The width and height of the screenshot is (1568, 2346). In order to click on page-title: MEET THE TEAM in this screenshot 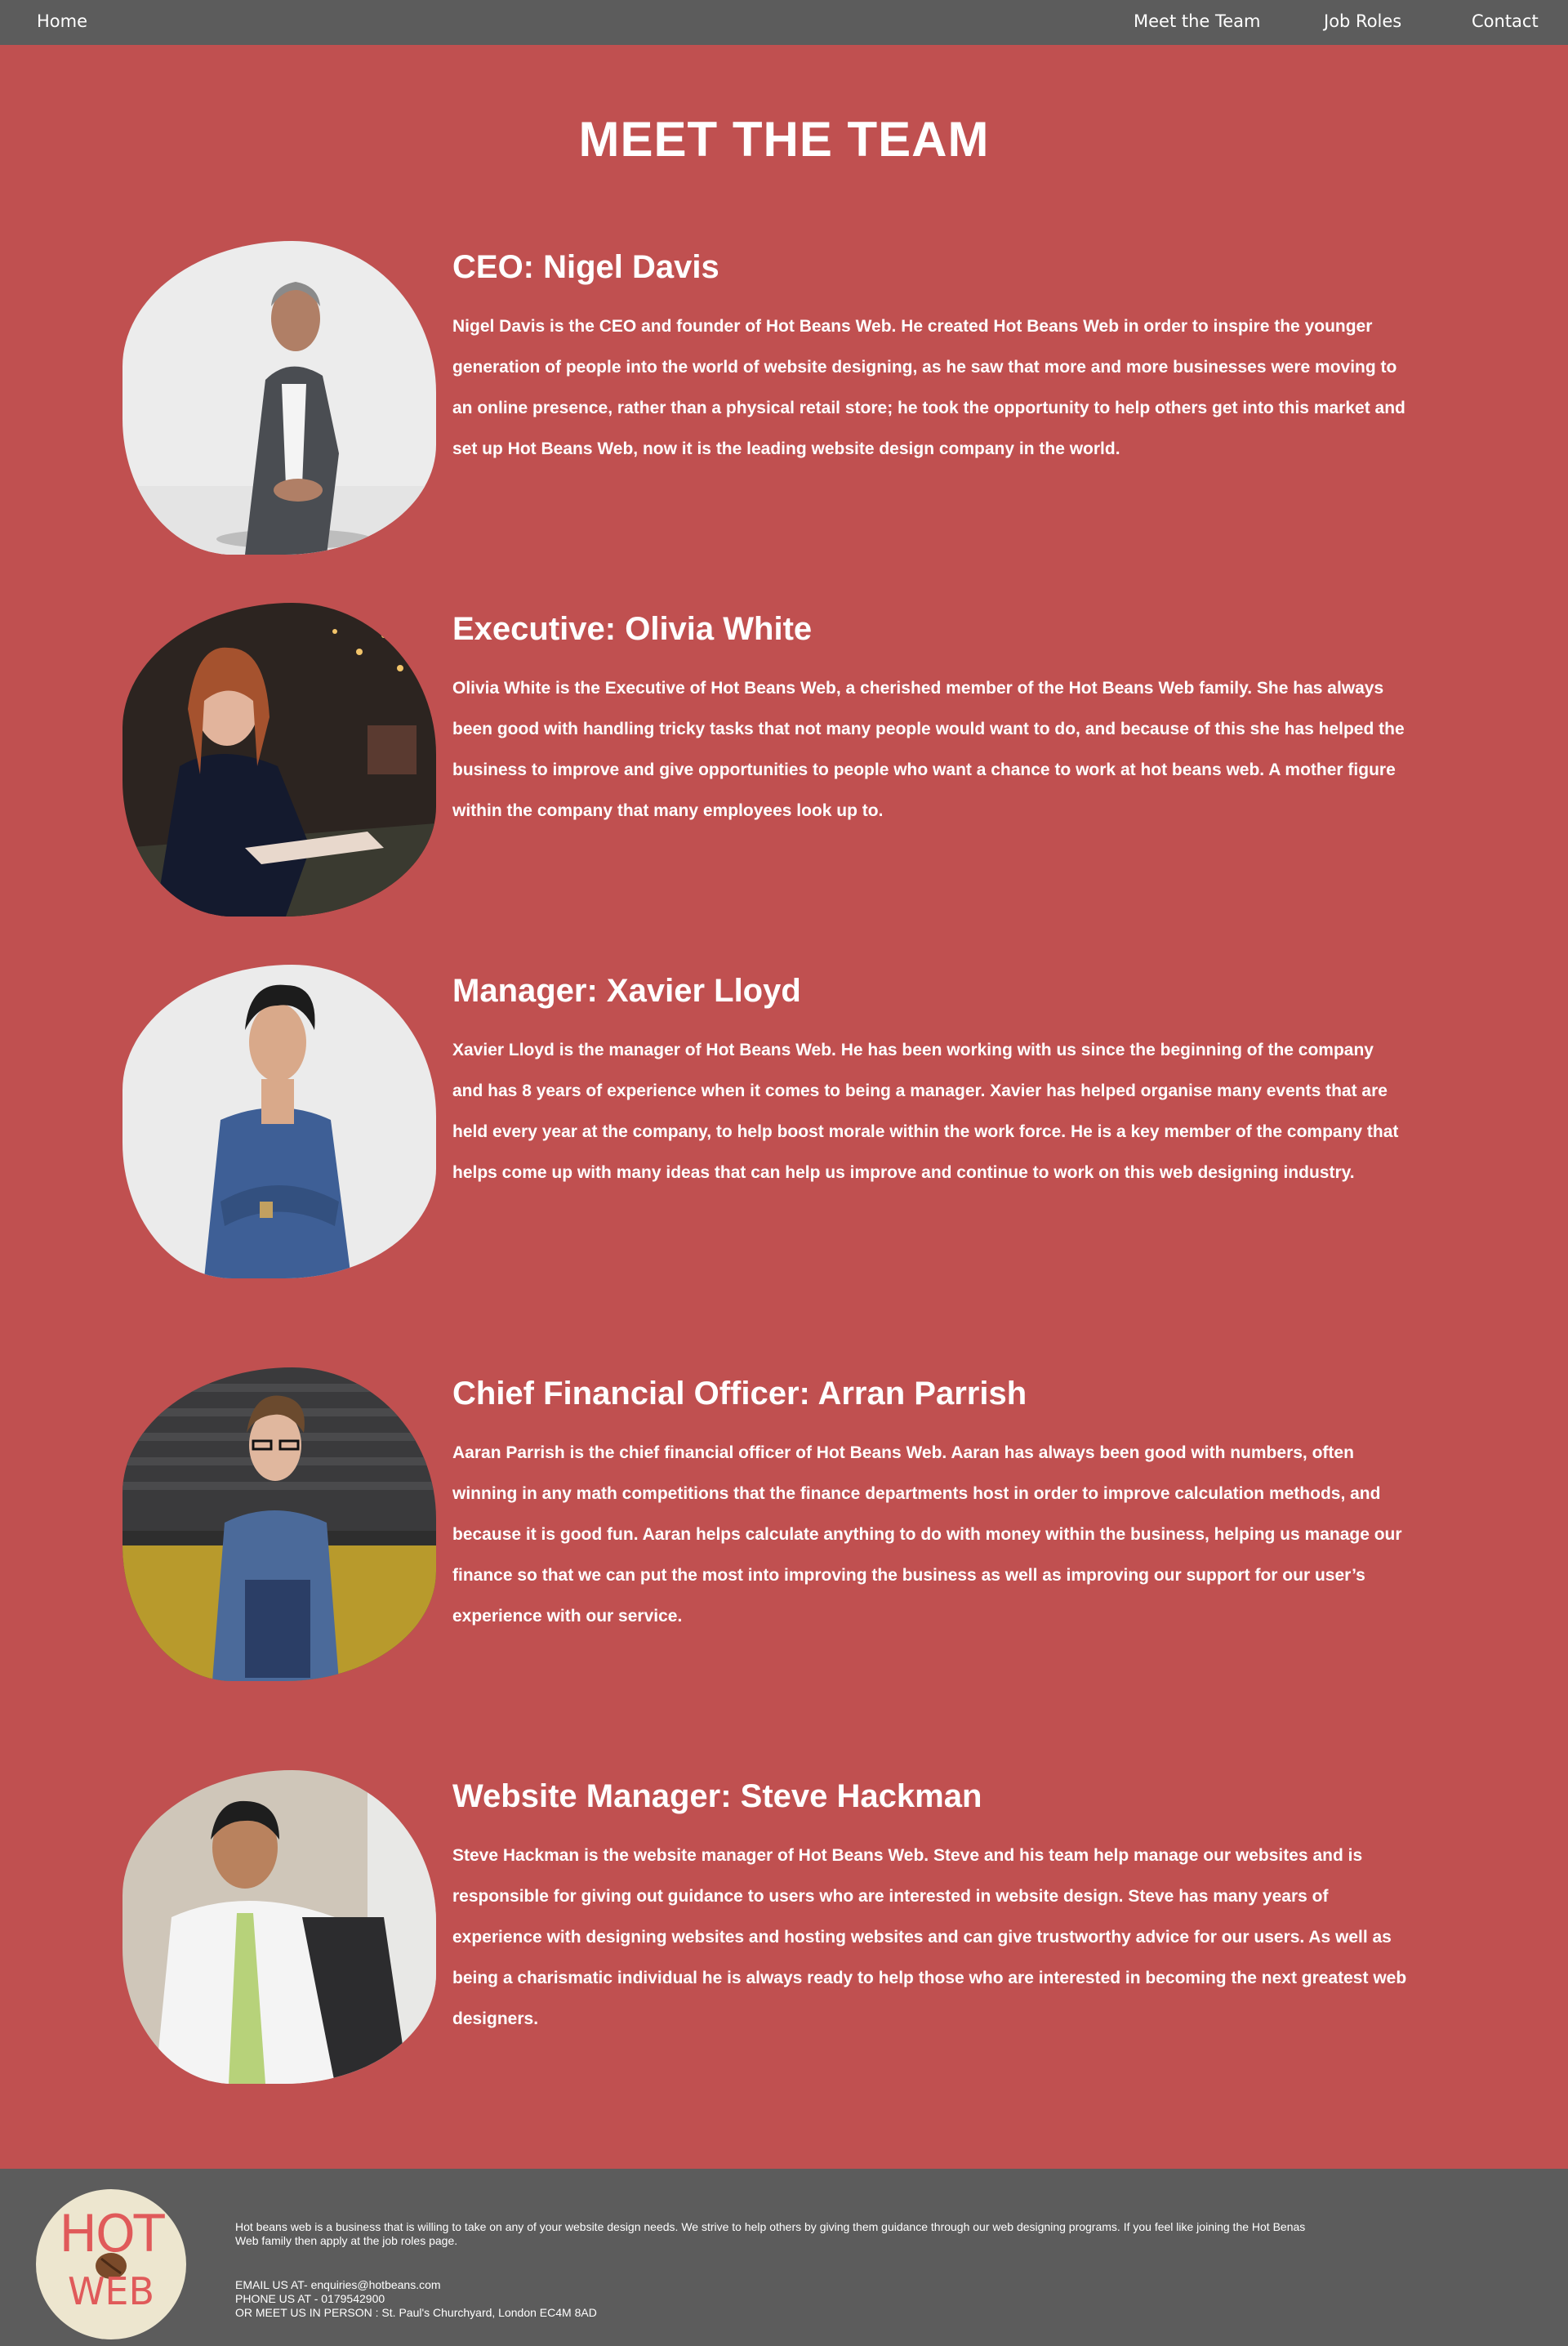, I will do `click(784, 139)`.